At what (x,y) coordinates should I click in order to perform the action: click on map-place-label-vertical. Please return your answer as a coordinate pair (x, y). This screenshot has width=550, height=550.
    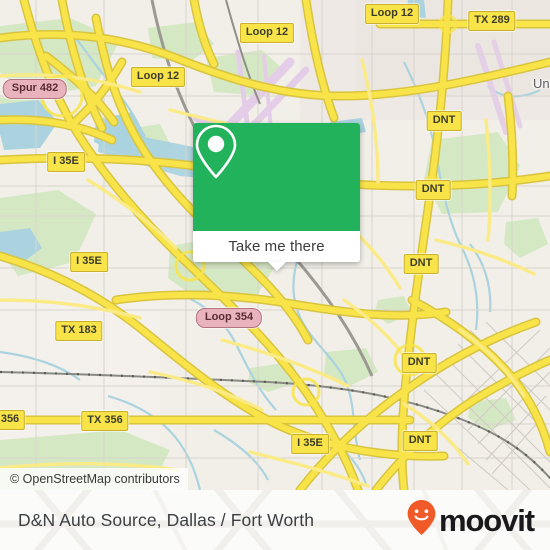
    Looking at the image, I should click on (10, 266).